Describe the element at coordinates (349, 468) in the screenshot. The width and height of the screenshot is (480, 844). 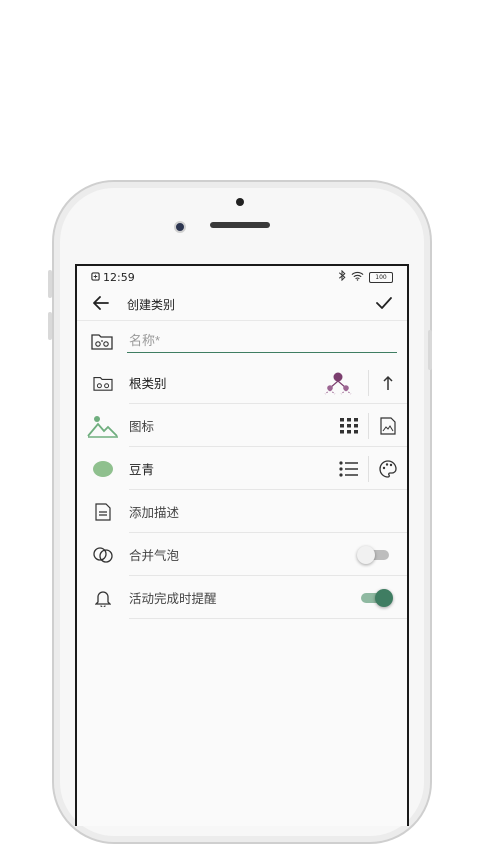
I see `list-icon` at that location.